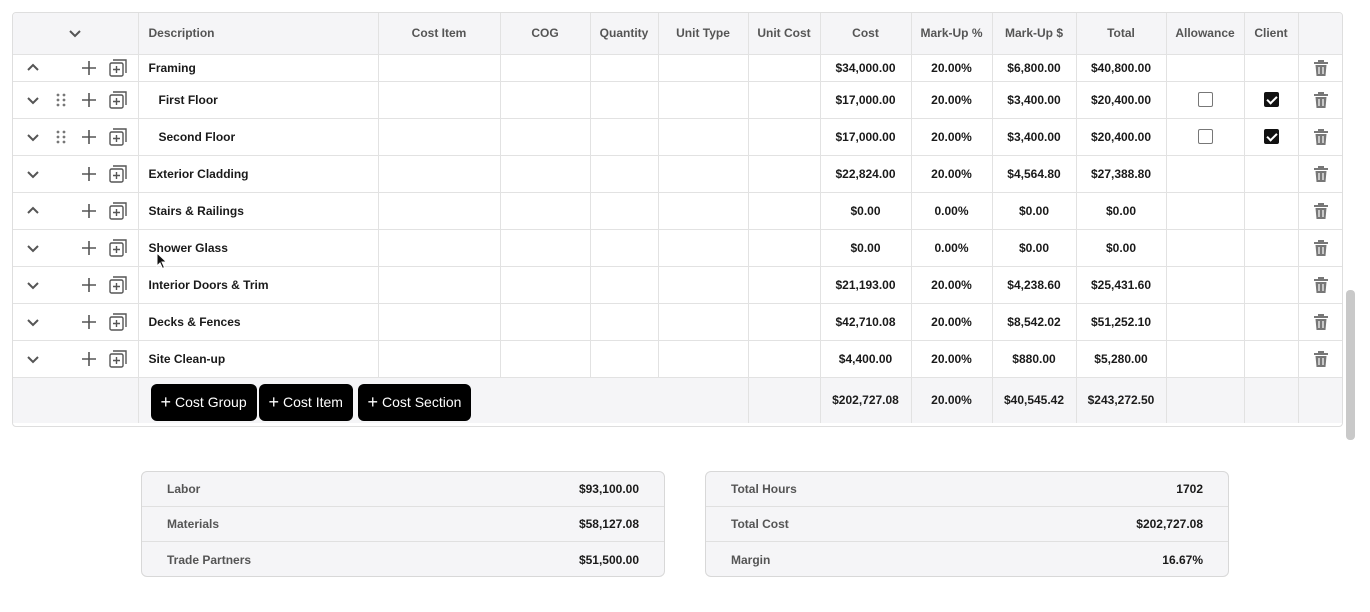 The image size is (1370, 612). I want to click on row-description: Exterior Cladding, so click(258, 174).